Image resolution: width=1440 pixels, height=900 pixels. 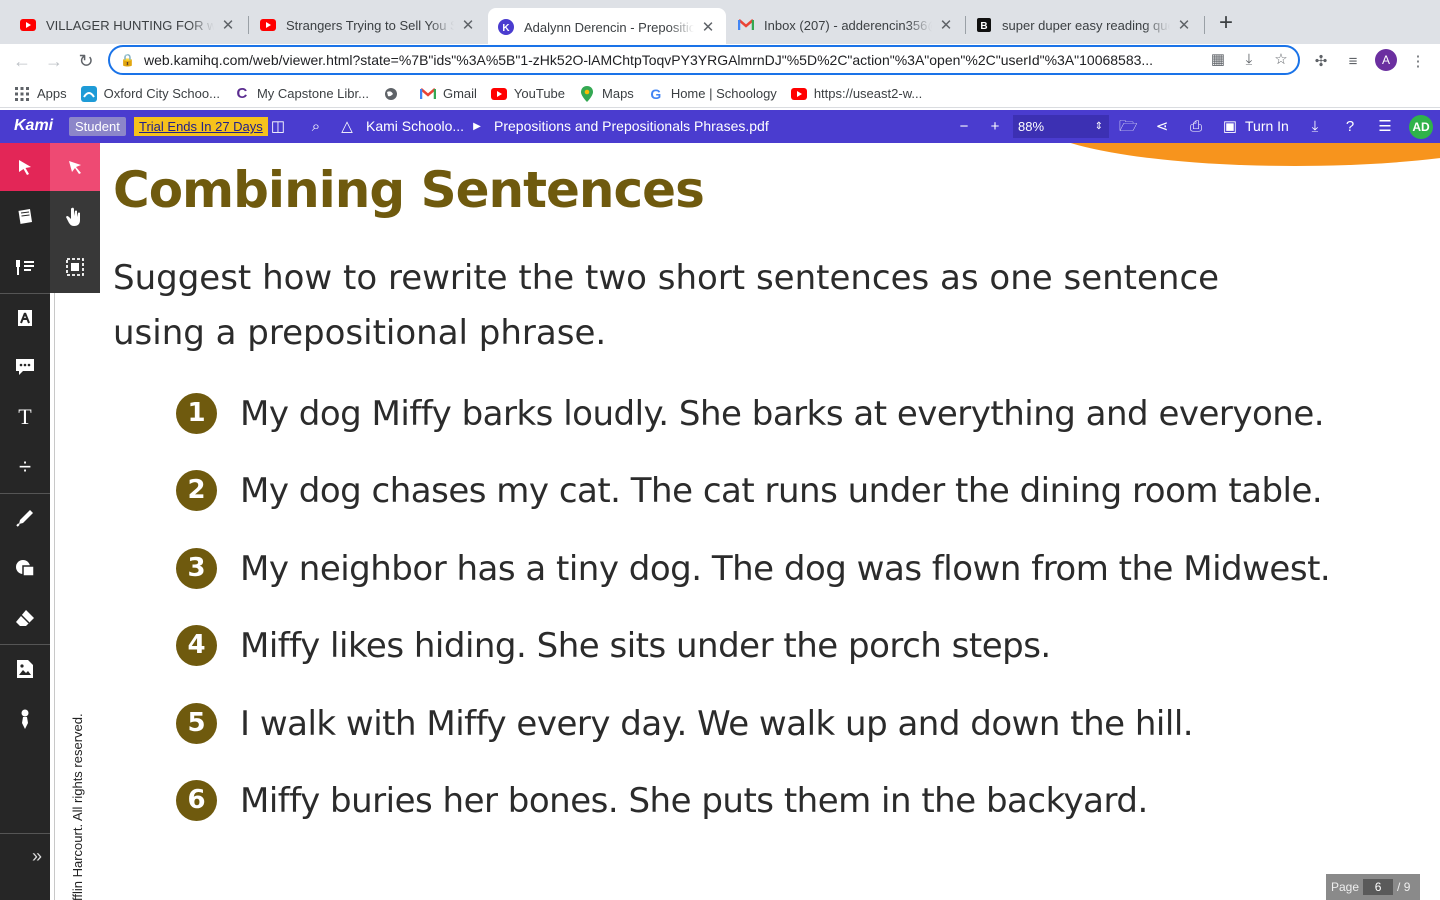 I want to click on bookmark-schoology: G Home | Schoology, so click(x=712, y=94).